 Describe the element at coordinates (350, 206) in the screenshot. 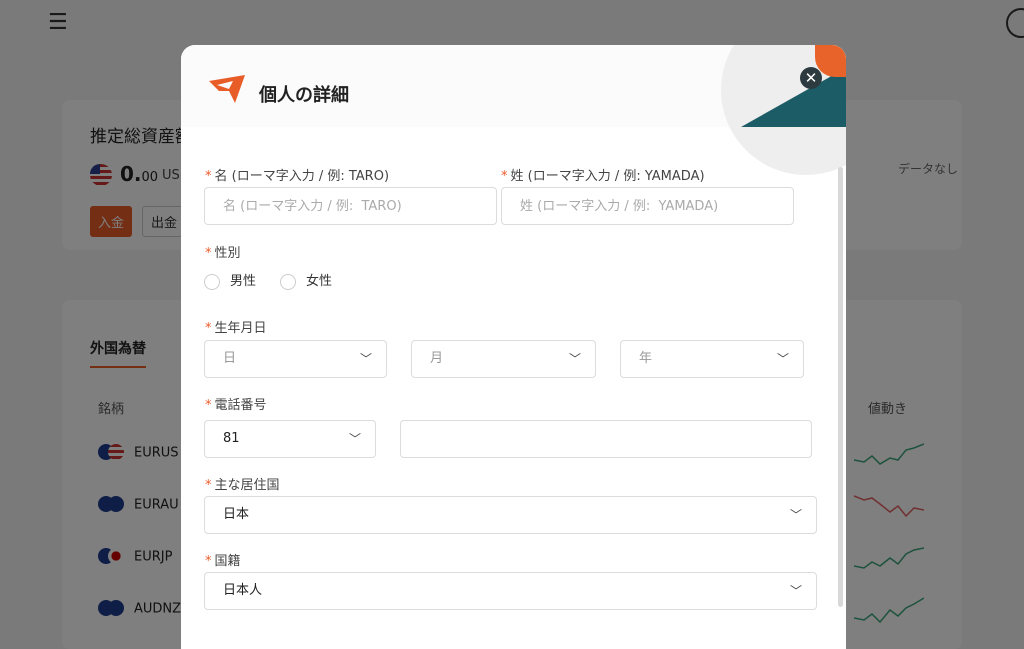

I see `first-name-input` at that location.